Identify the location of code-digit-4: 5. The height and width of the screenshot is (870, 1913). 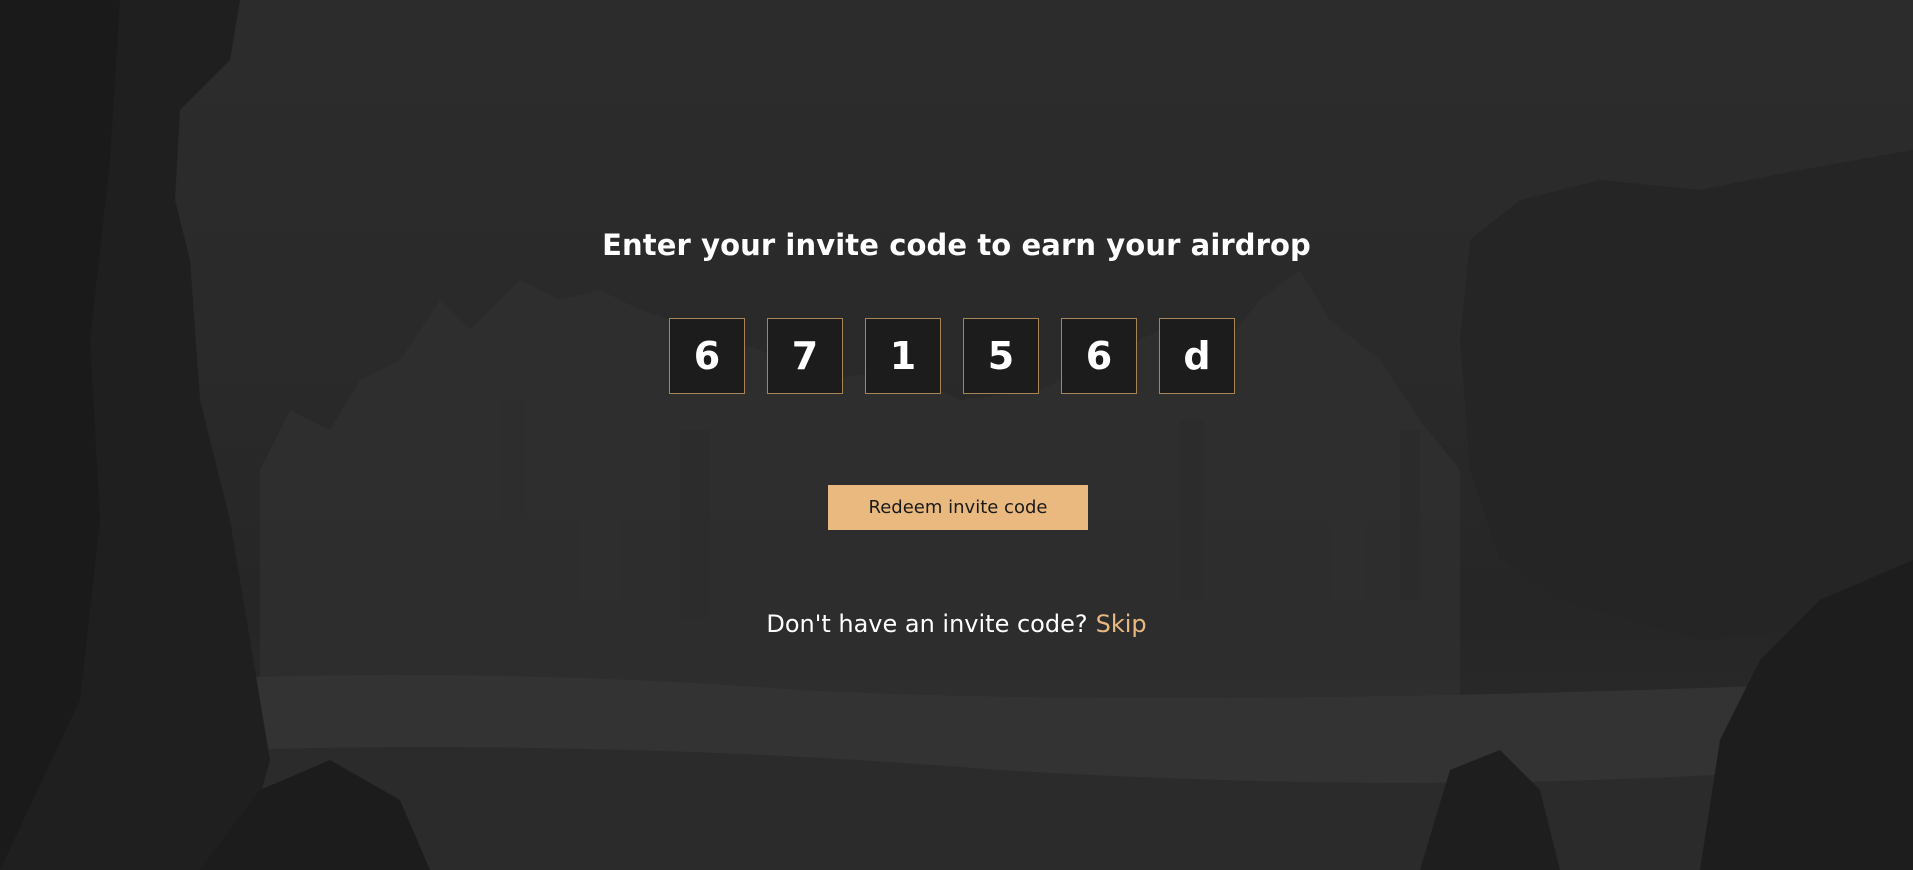
(1001, 356).